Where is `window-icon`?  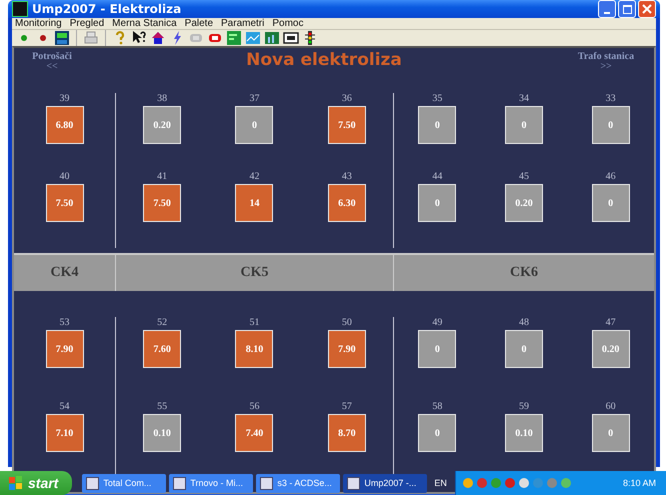 window-icon is located at coordinates (291, 38).